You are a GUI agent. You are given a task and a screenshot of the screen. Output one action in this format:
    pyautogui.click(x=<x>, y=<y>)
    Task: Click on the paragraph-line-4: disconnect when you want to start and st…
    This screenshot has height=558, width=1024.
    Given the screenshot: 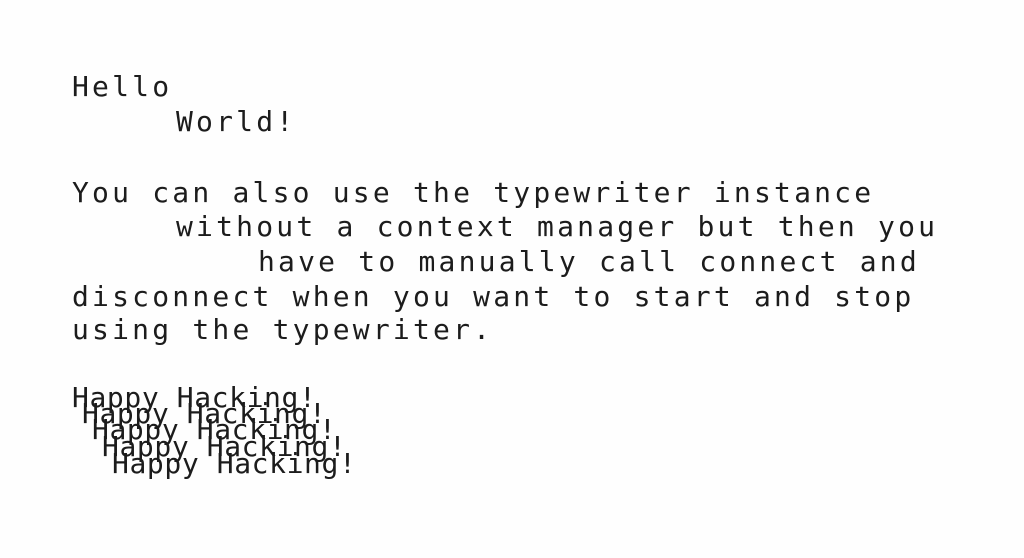 What is the action you would take?
    pyautogui.click(x=493, y=296)
    